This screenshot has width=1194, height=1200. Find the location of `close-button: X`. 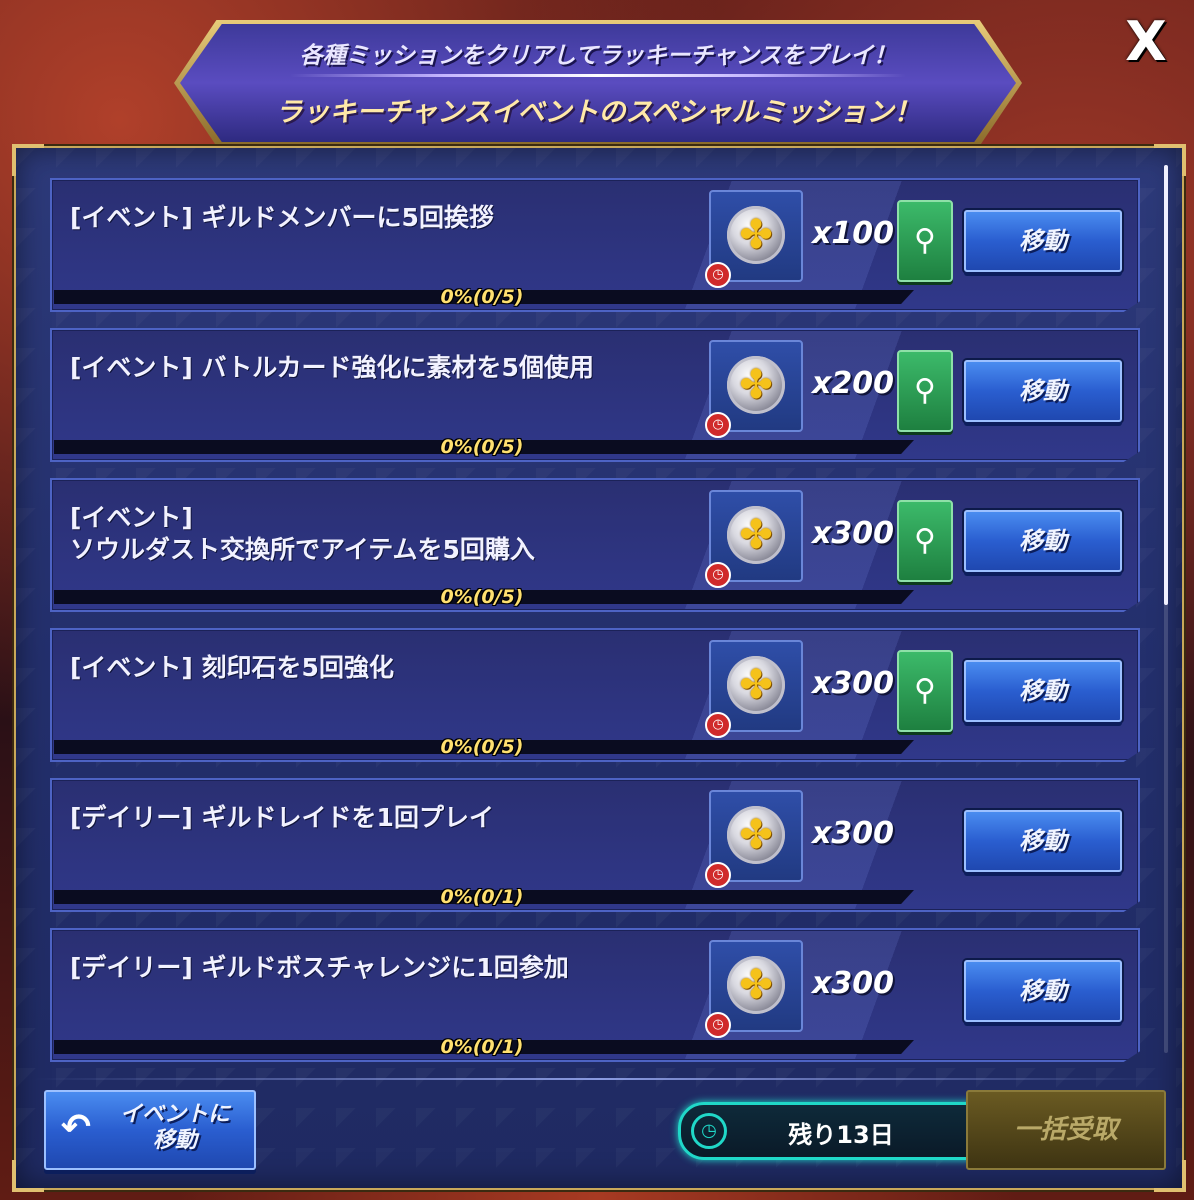

close-button: X is located at coordinates (1146, 42).